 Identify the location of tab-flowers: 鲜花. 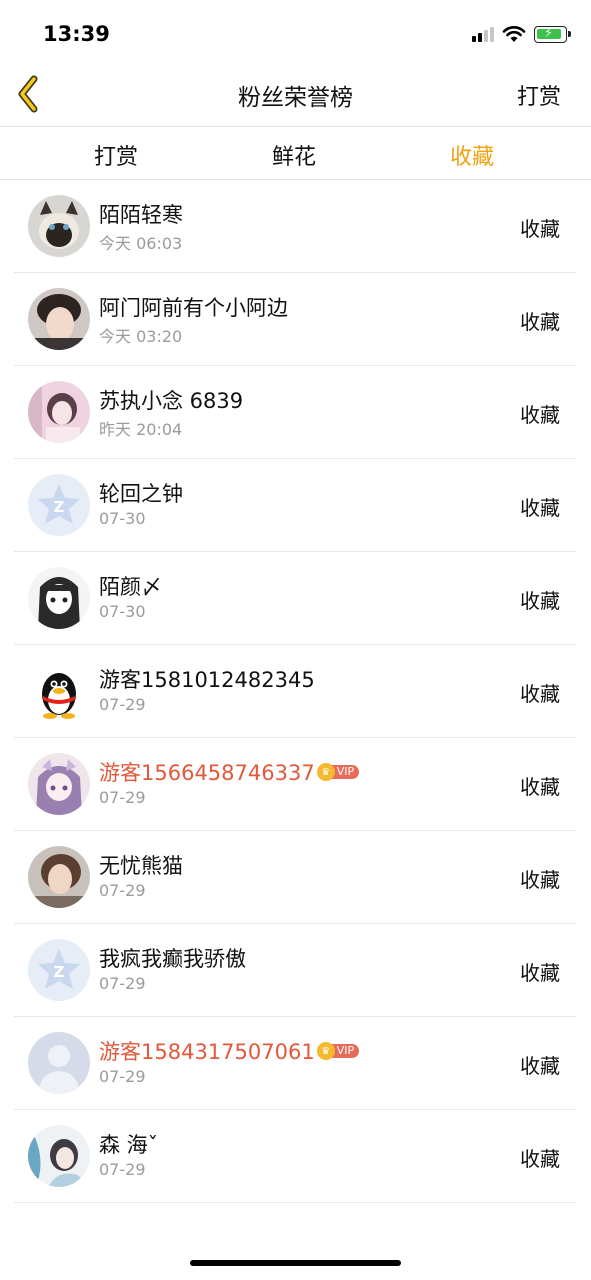
(294, 155).